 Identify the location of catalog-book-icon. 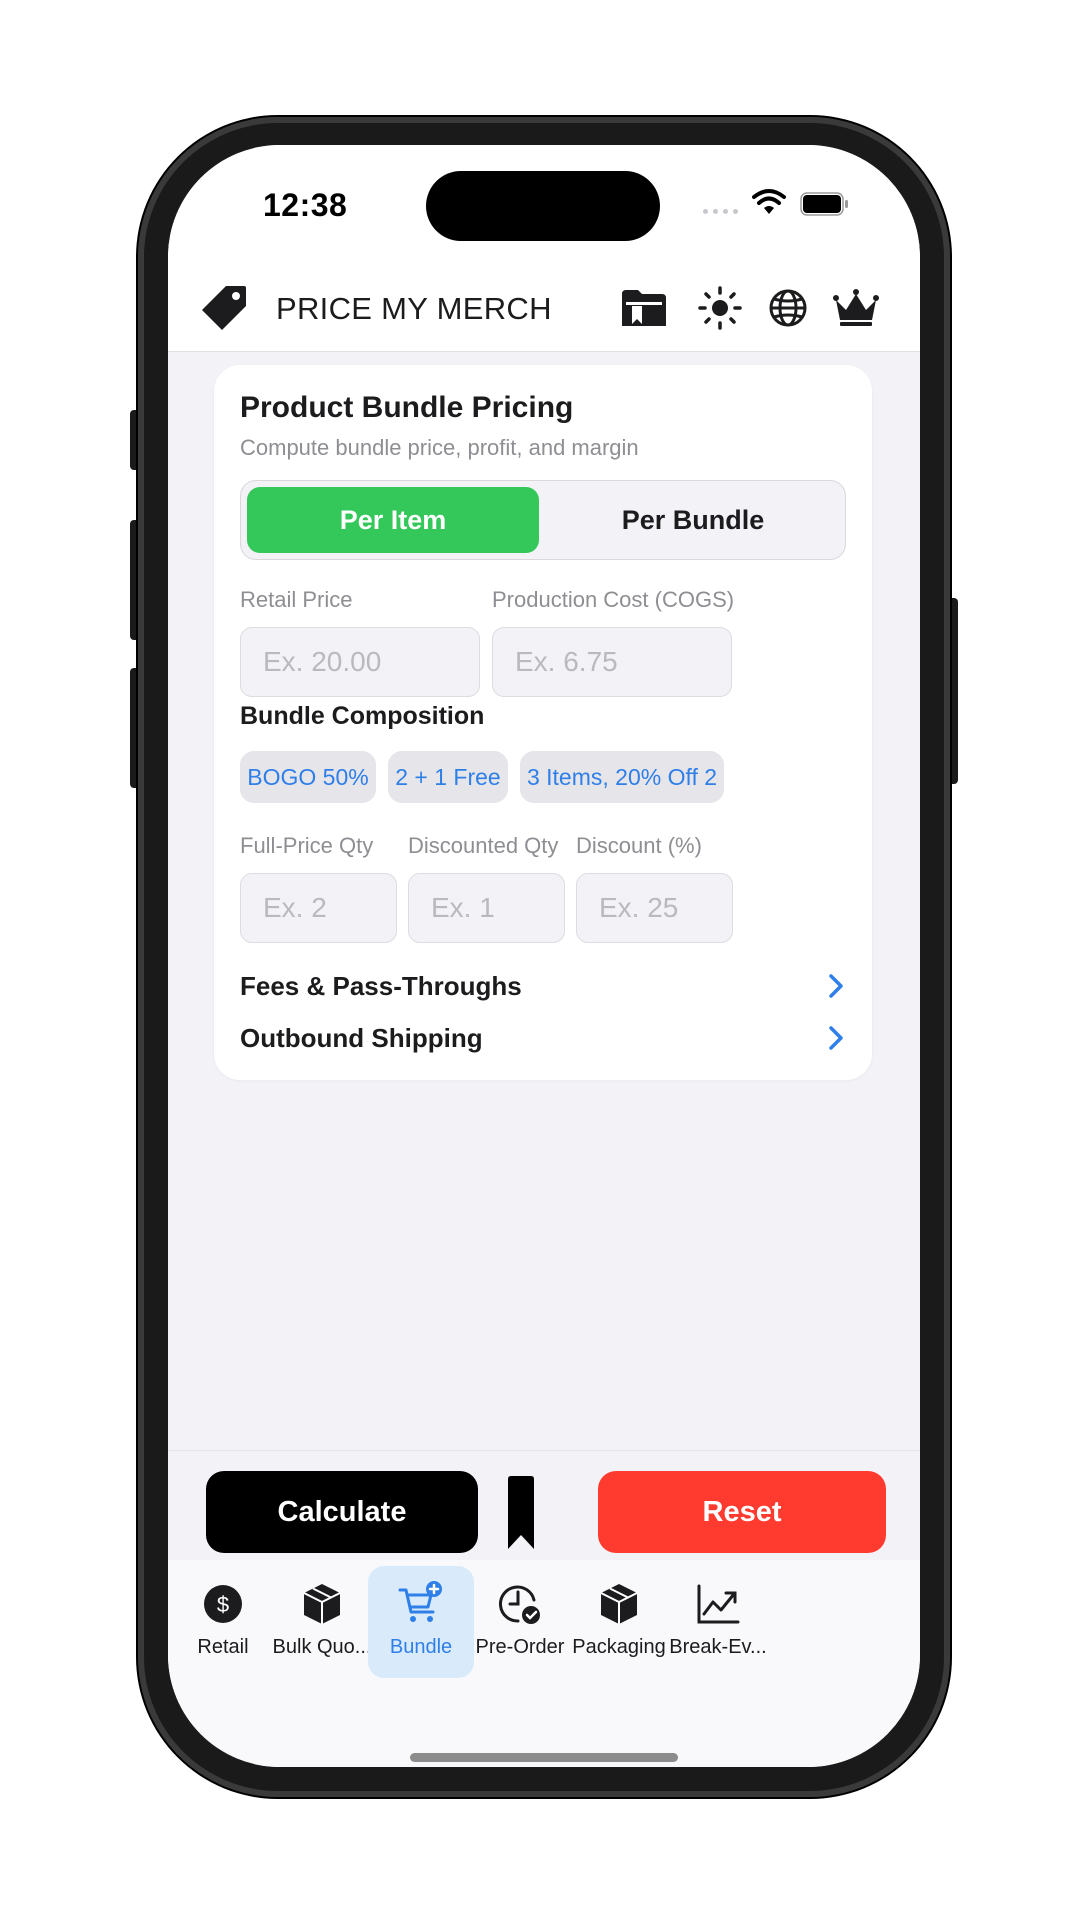
(644, 308).